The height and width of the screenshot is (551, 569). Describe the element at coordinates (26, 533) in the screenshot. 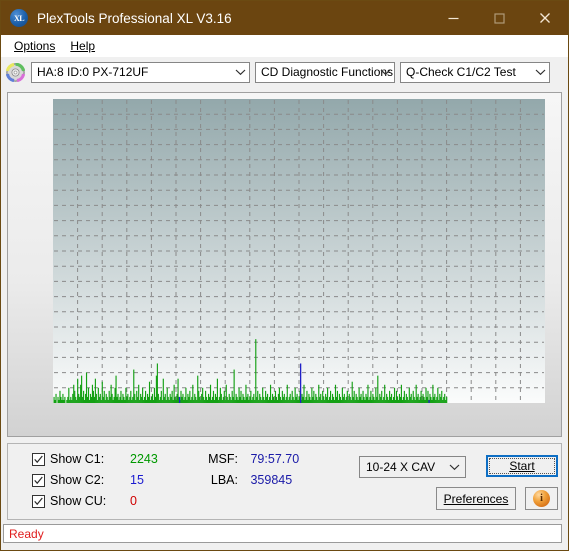

I see `status-text: Ready` at that location.